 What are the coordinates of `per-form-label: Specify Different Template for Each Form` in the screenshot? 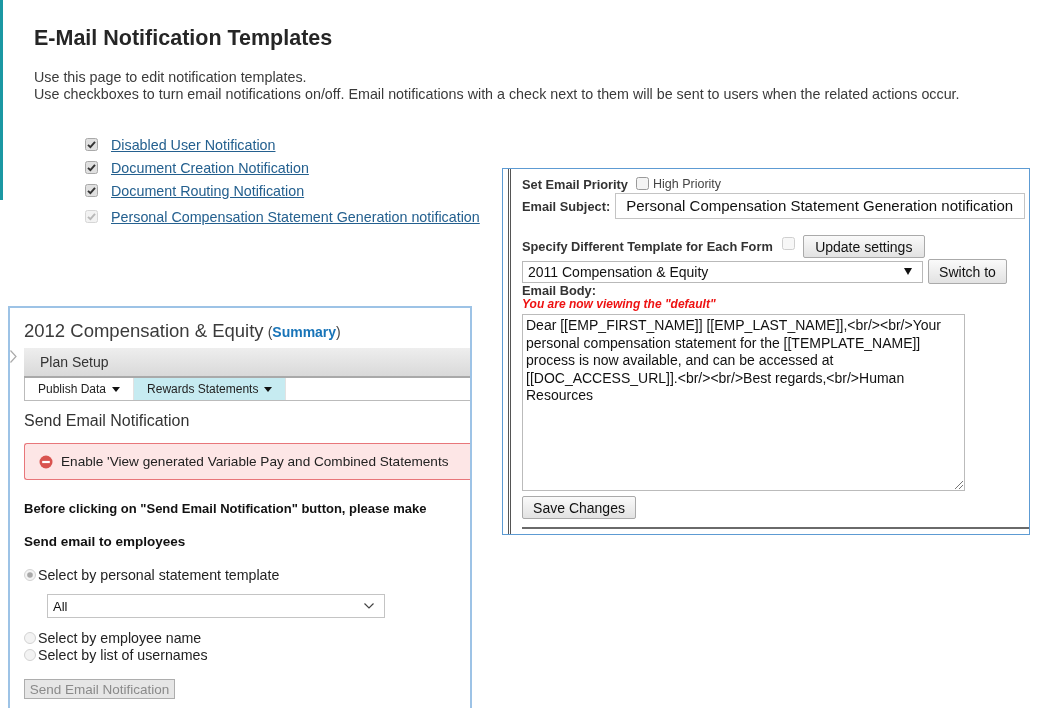 It's located at (647, 246).